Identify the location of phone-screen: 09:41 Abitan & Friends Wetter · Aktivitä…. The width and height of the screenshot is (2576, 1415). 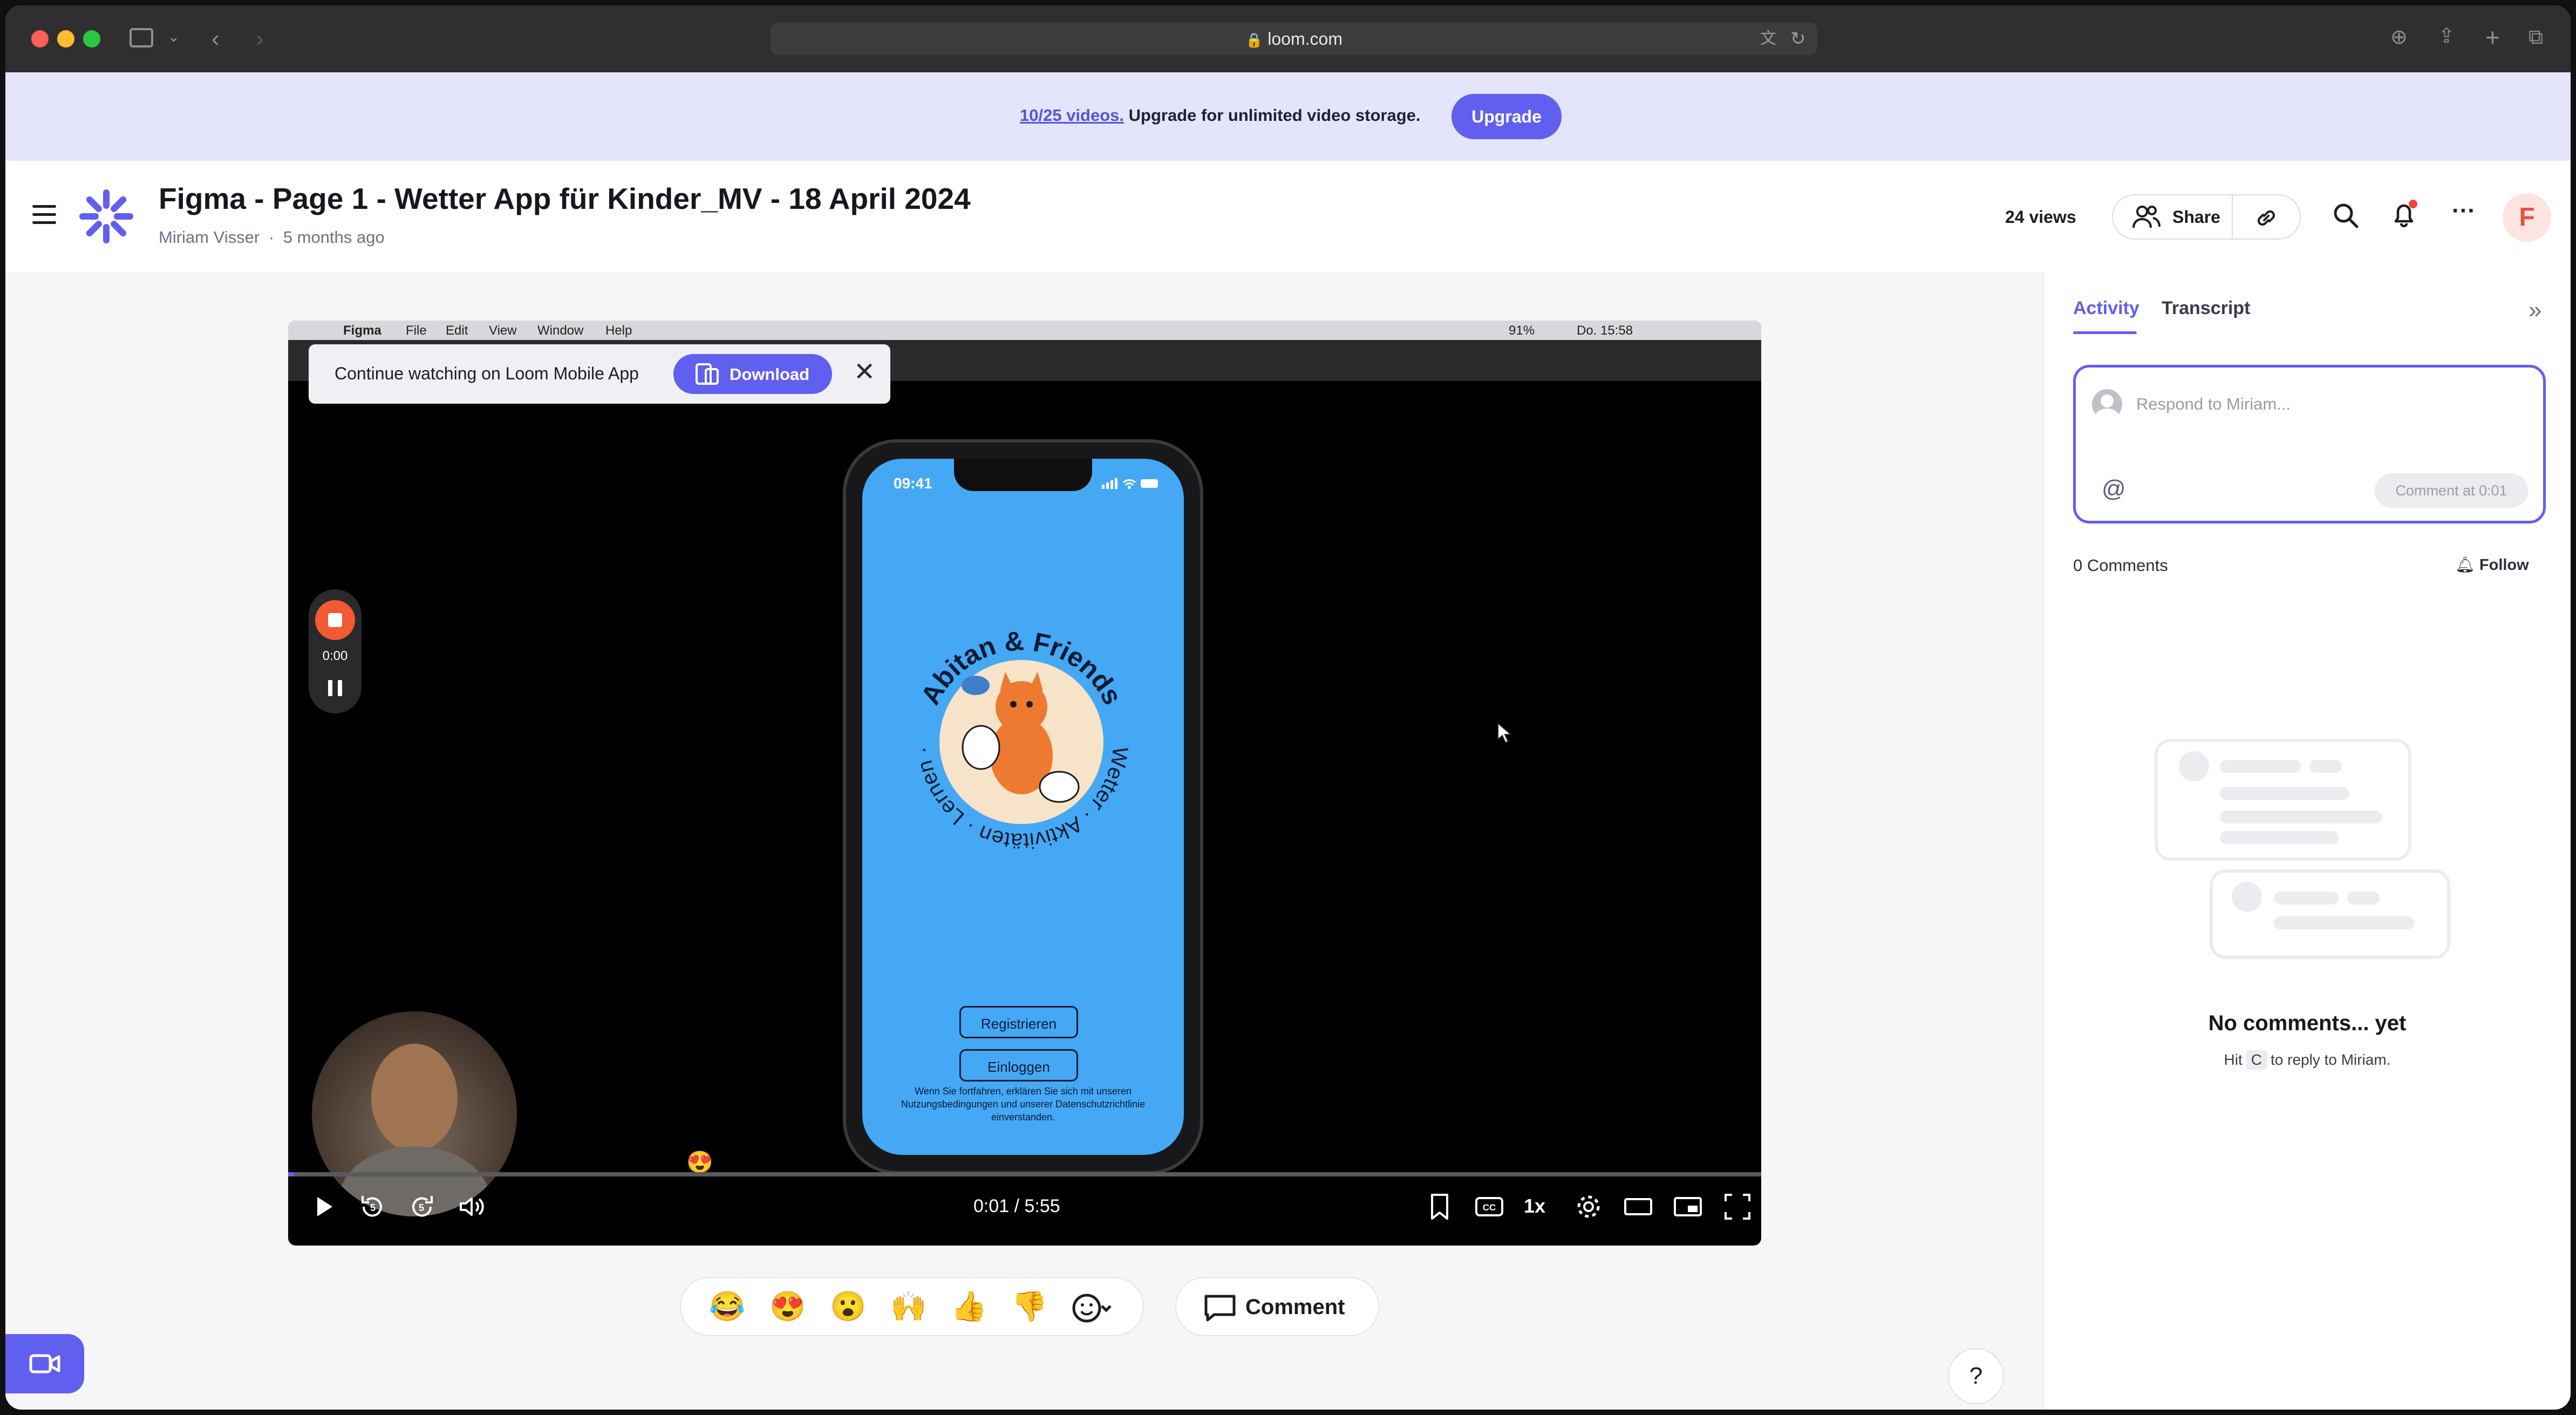
(1023, 807).